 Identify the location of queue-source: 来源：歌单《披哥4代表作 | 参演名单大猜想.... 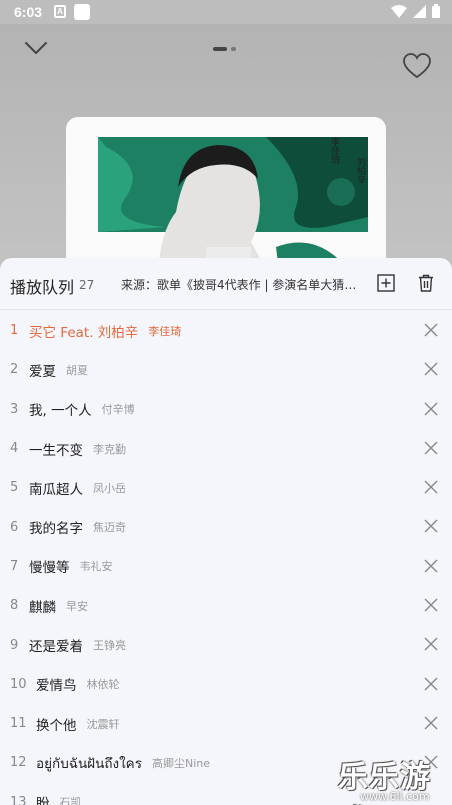
(243, 284).